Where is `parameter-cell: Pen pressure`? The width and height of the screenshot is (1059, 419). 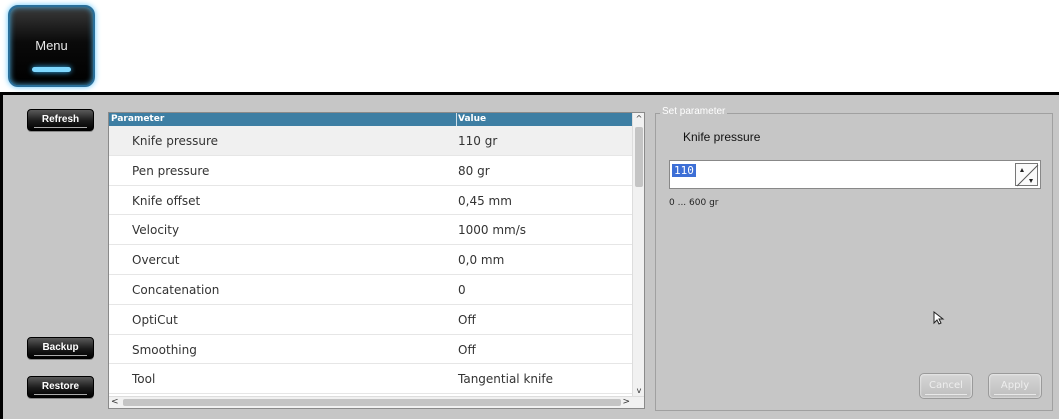
parameter-cell: Pen pressure is located at coordinates (171, 170).